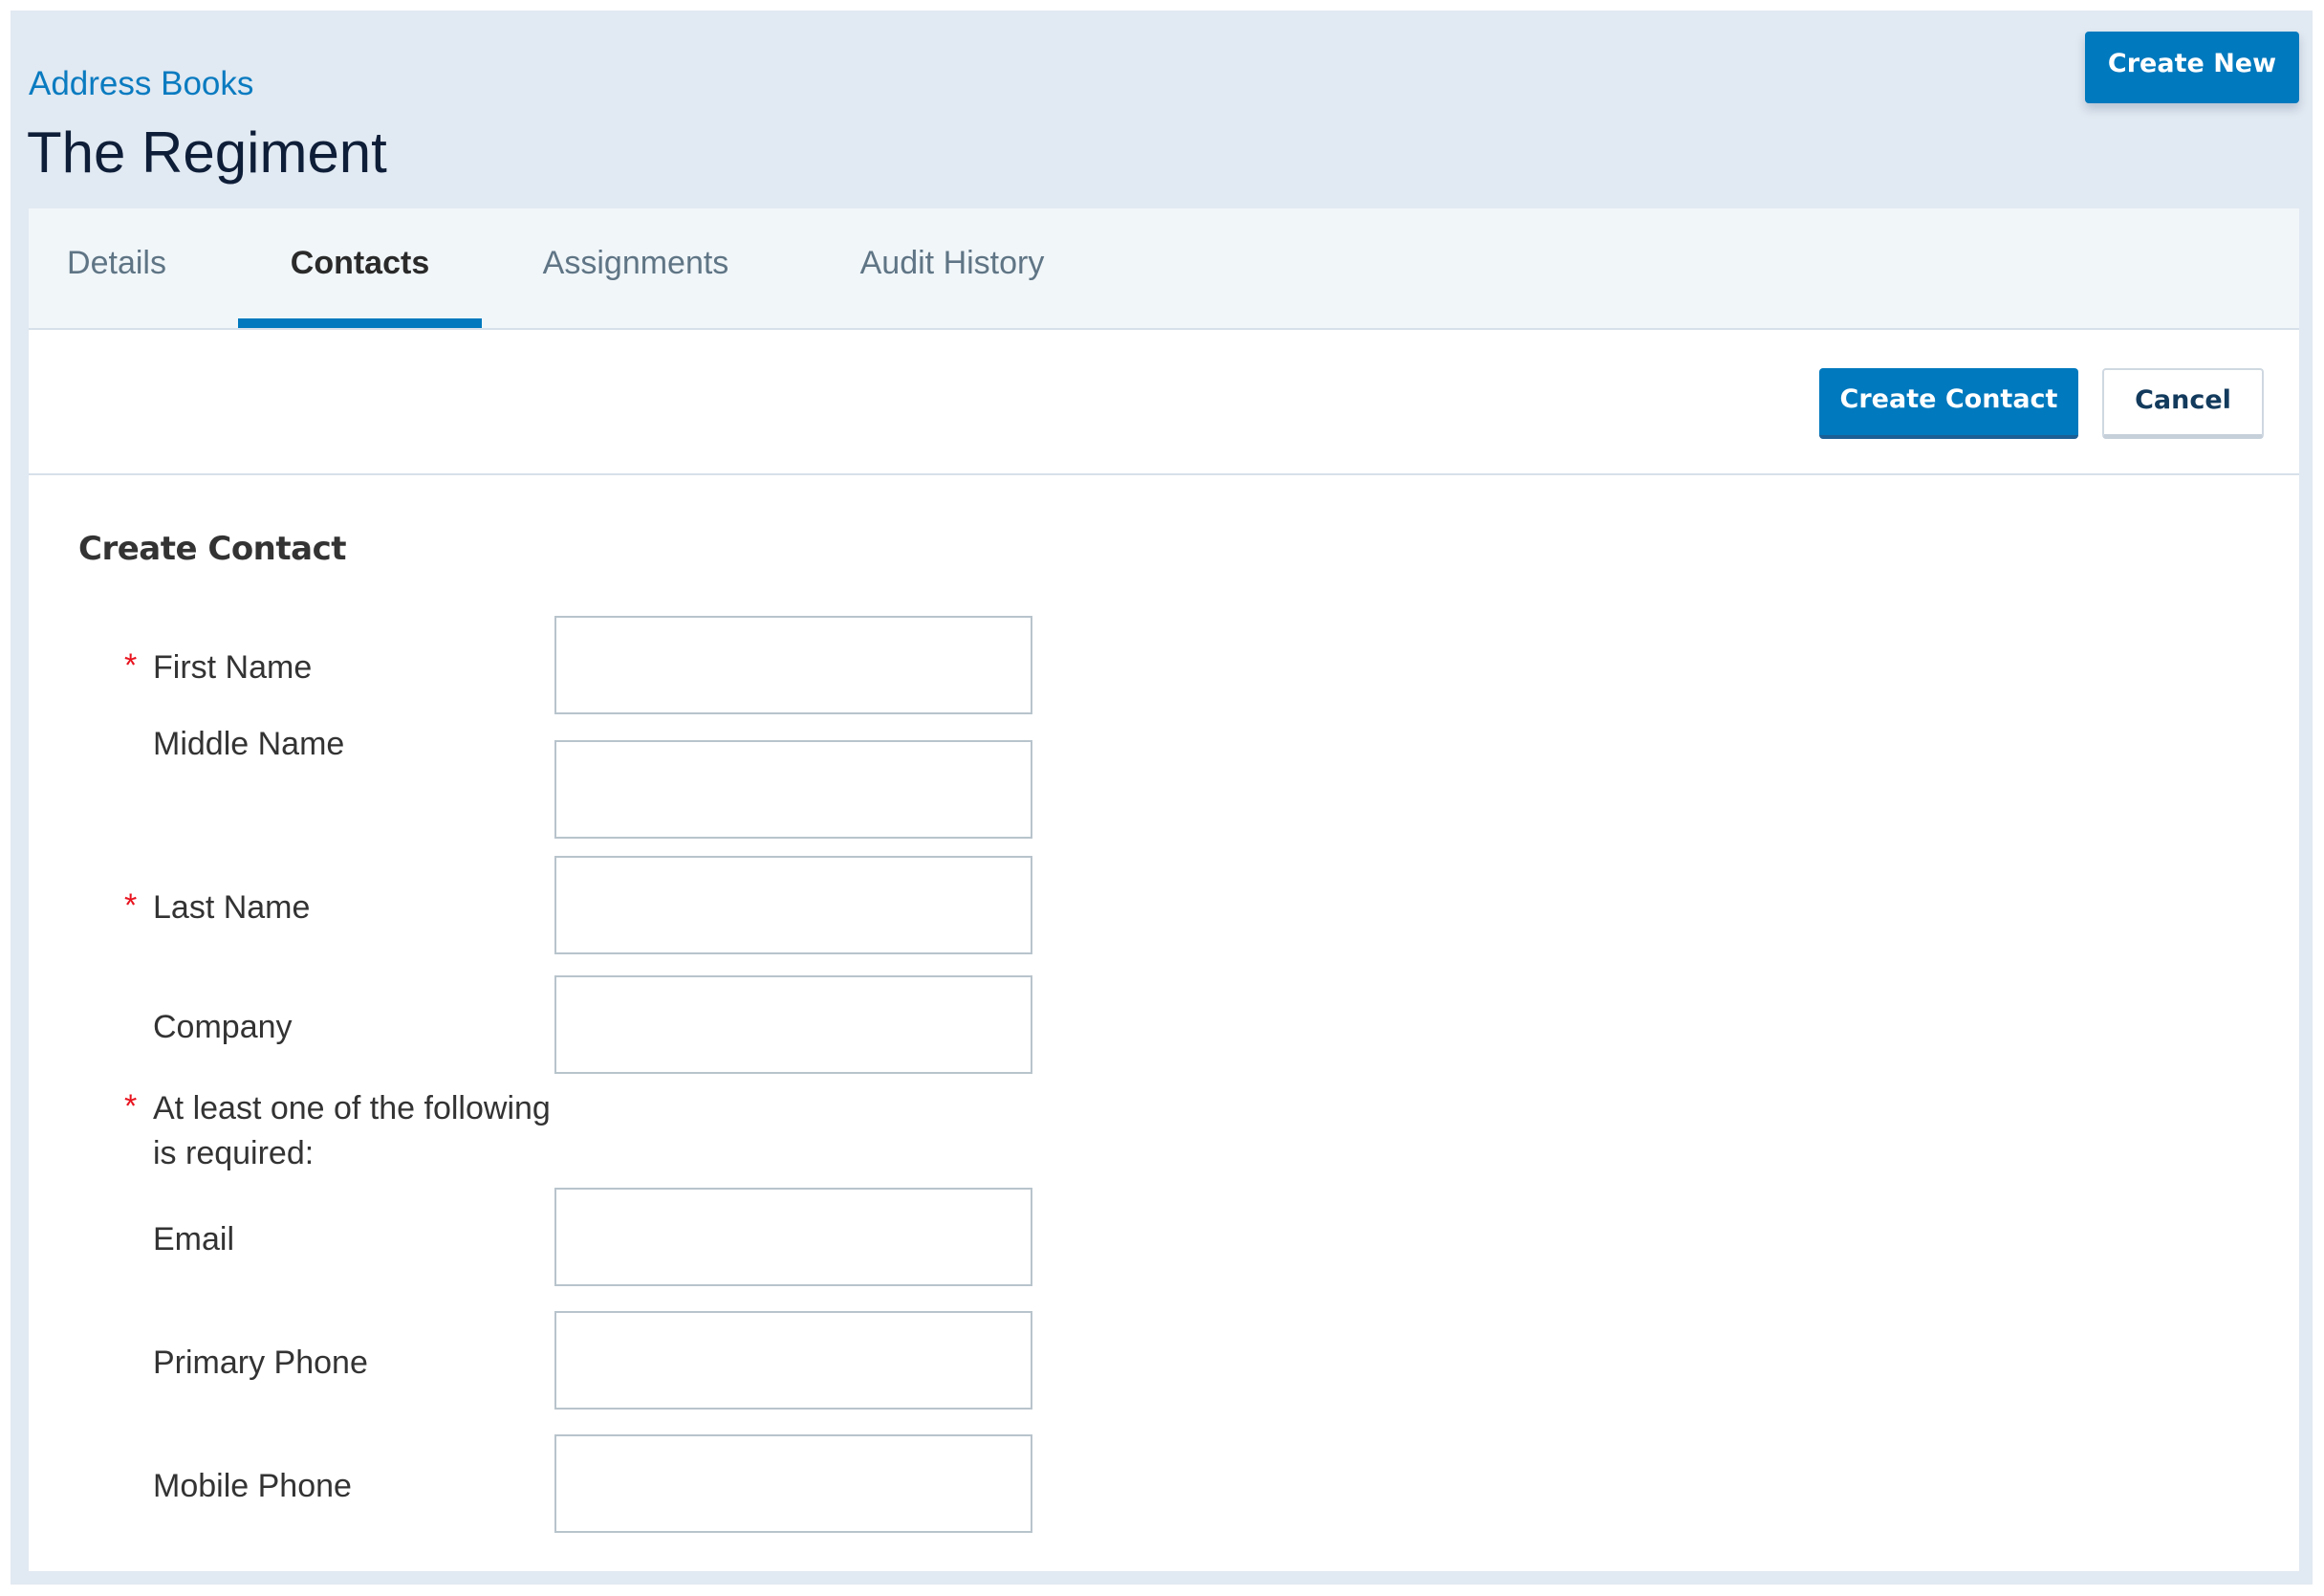 Image resolution: width=2324 pixels, height=1596 pixels. What do you see at coordinates (207, 152) in the screenshot?
I see `page-title: The Regiment` at bounding box center [207, 152].